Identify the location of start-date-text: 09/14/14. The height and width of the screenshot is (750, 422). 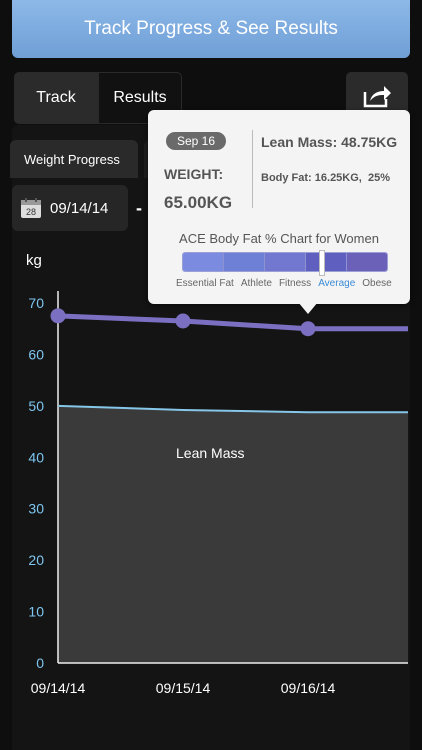
(79, 208).